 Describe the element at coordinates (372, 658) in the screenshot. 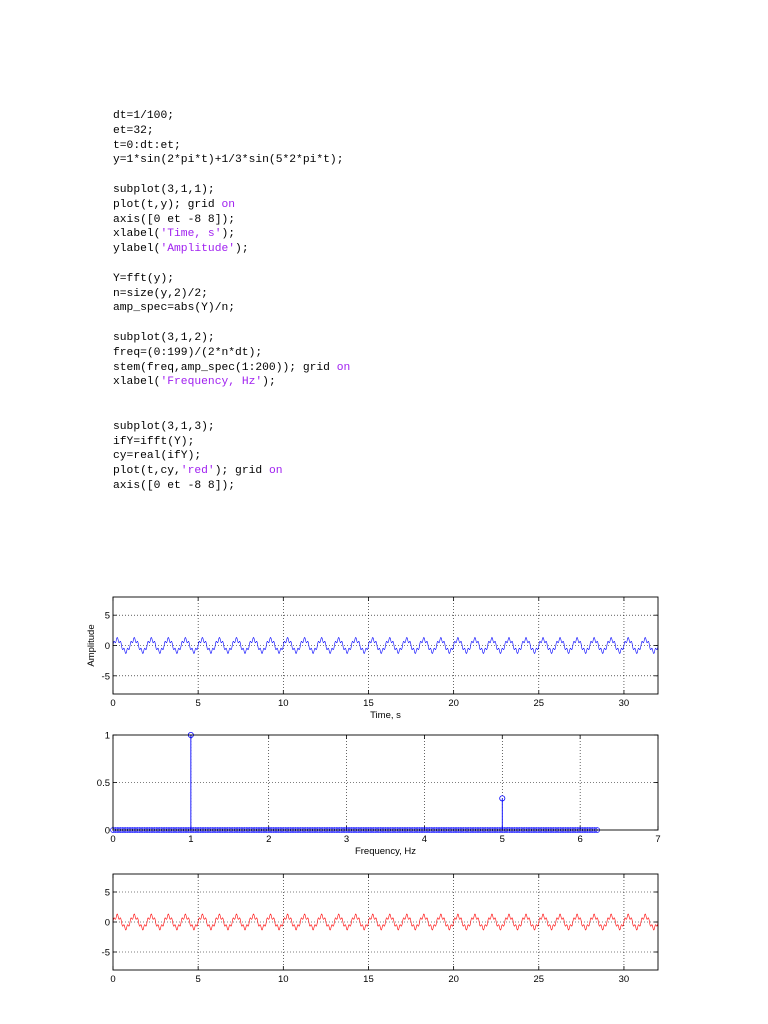

I see `time-domain-plot: 0 5 10 15 20 25 30 -5 0 5 Time, s Amplitude` at that location.